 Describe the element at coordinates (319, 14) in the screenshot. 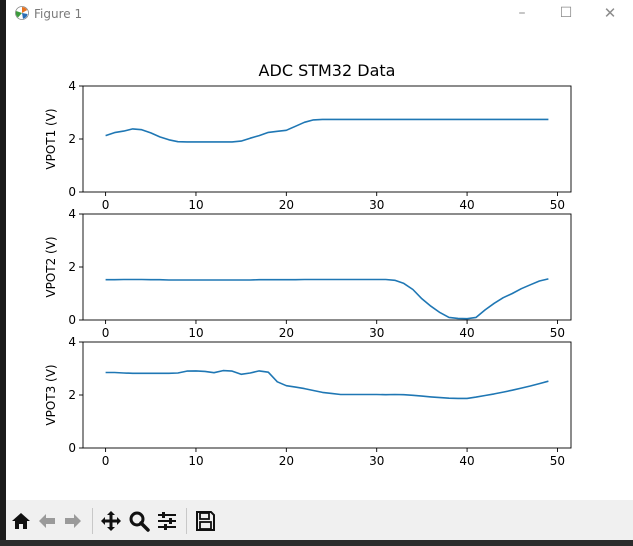

I see `title-bar: Figure 1 – ☐ ✕` at that location.